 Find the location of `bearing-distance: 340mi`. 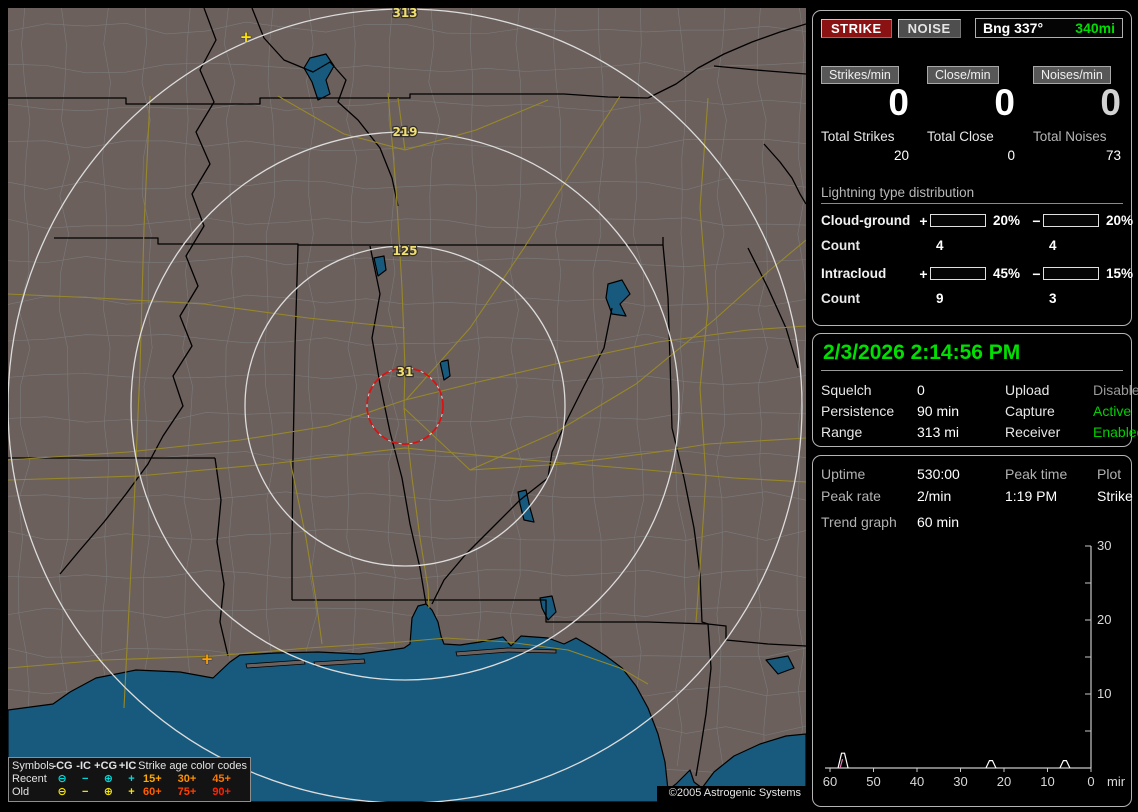

bearing-distance: 340mi is located at coordinates (1095, 28).